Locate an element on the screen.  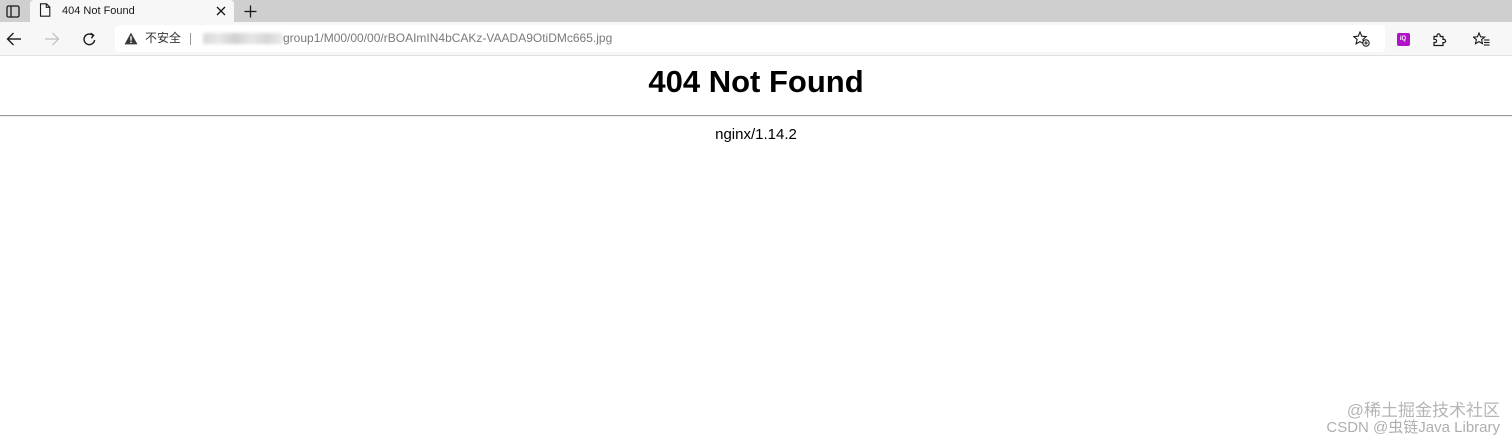
page-icon is located at coordinates (46, 11).